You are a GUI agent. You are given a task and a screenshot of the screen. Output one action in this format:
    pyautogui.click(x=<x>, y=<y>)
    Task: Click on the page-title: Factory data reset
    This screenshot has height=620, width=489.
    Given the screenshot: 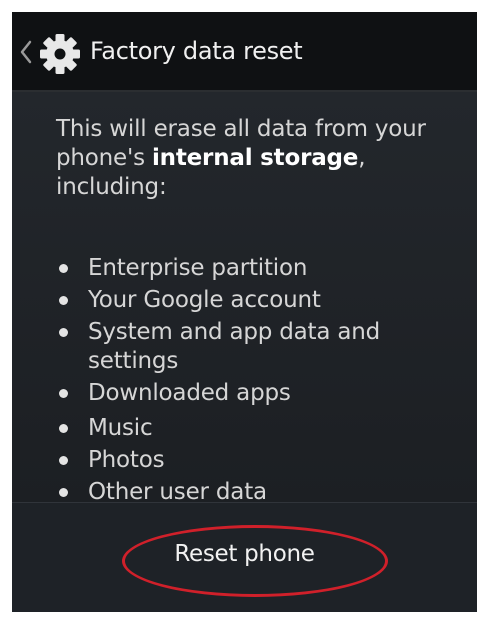 What is the action you would take?
    pyautogui.click(x=196, y=51)
    